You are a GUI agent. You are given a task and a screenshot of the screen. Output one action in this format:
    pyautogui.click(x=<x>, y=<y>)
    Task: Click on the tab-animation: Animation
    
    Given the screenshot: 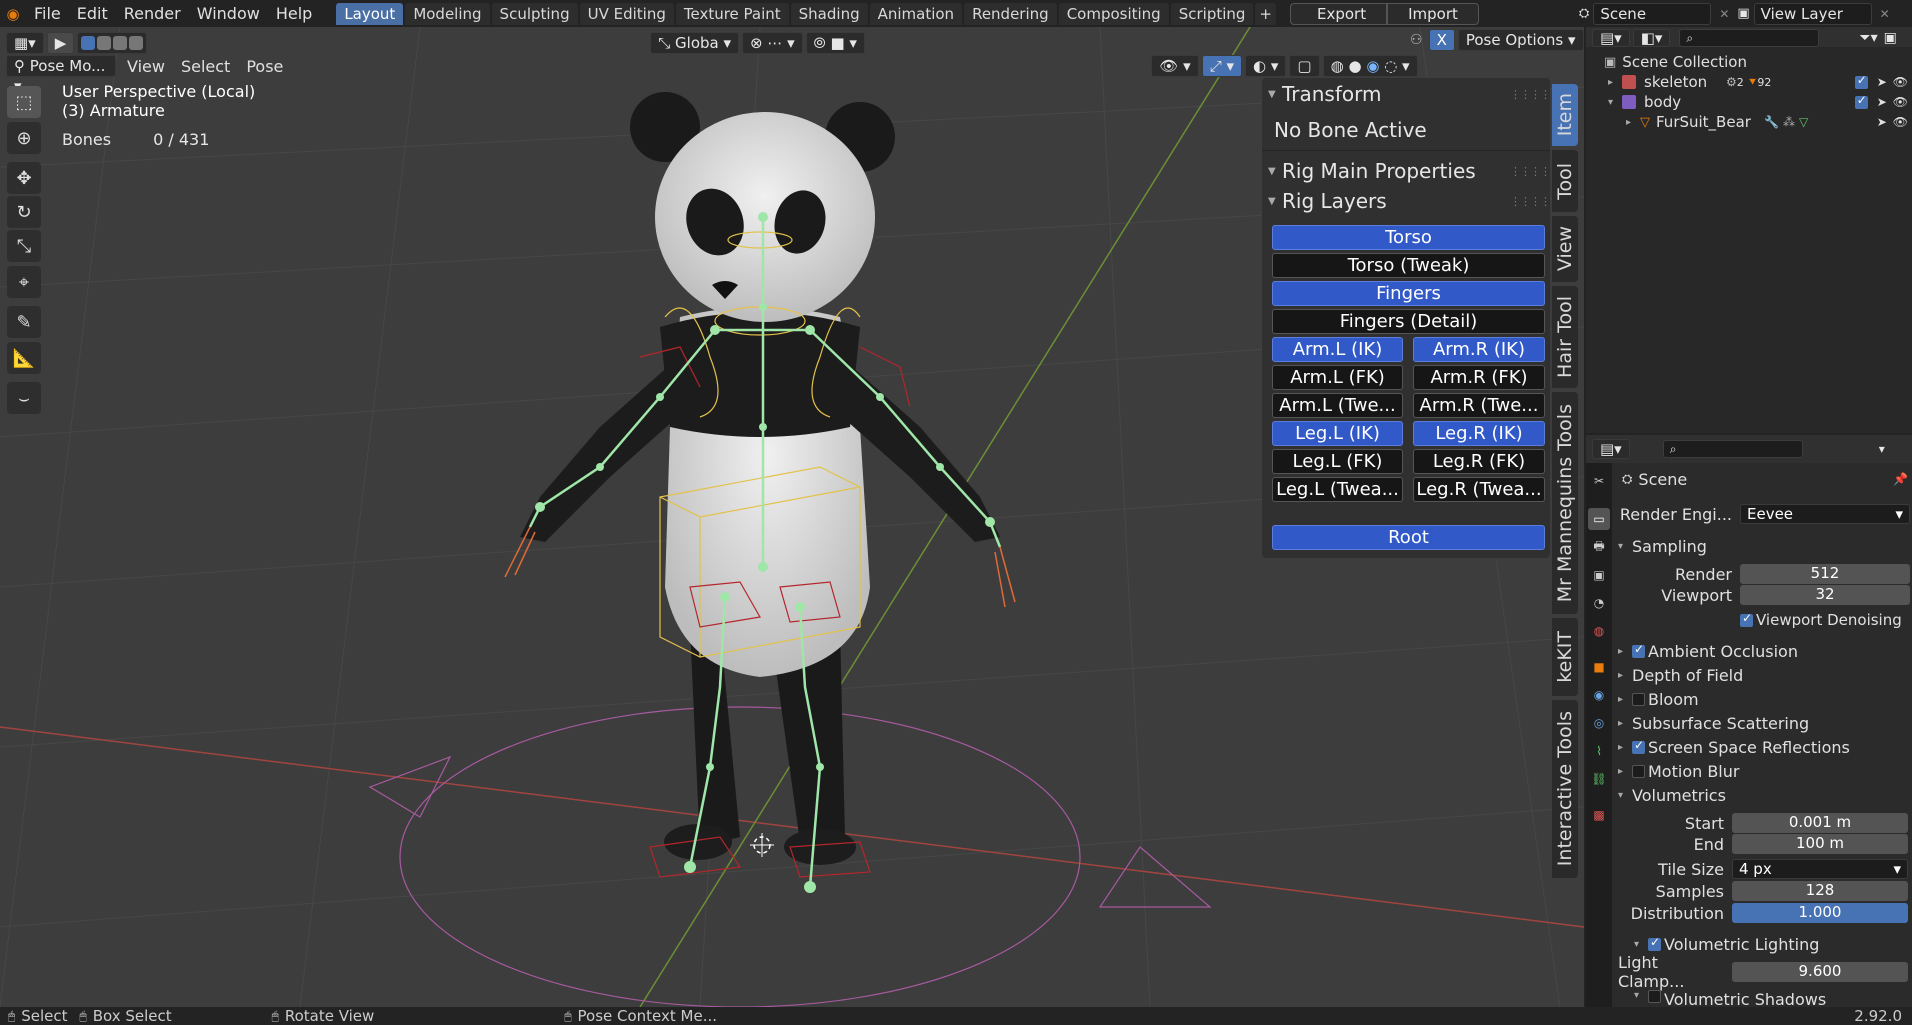 What is the action you would take?
    pyautogui.click(x=916, y=13)
    